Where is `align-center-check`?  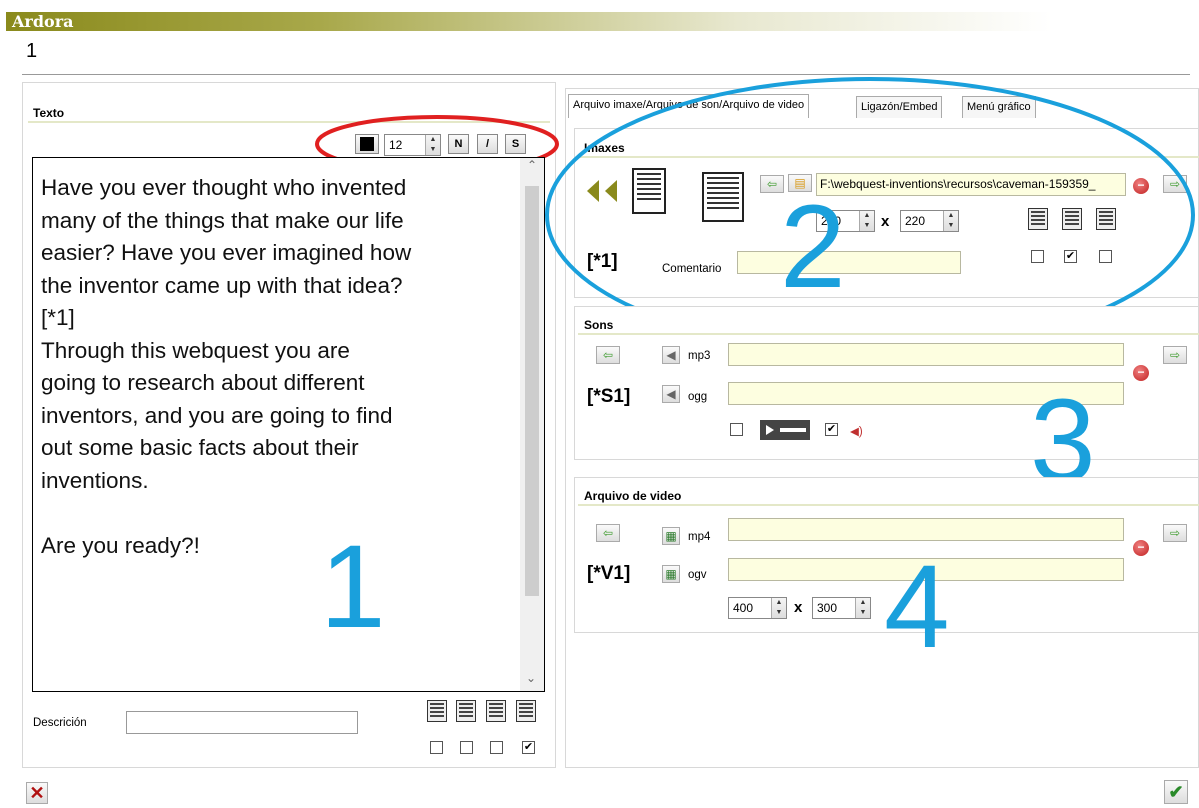
align-center-check is located at coordinates (466, 747).